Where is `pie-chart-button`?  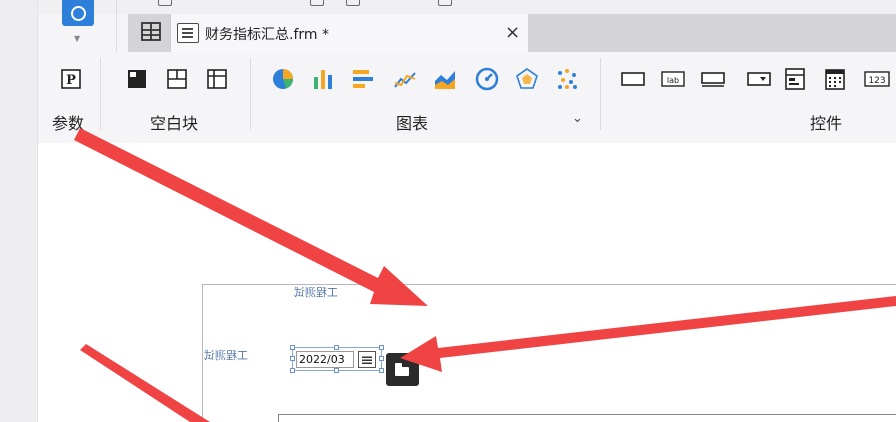
pie-chart-button is located at coordinates (283, 79).